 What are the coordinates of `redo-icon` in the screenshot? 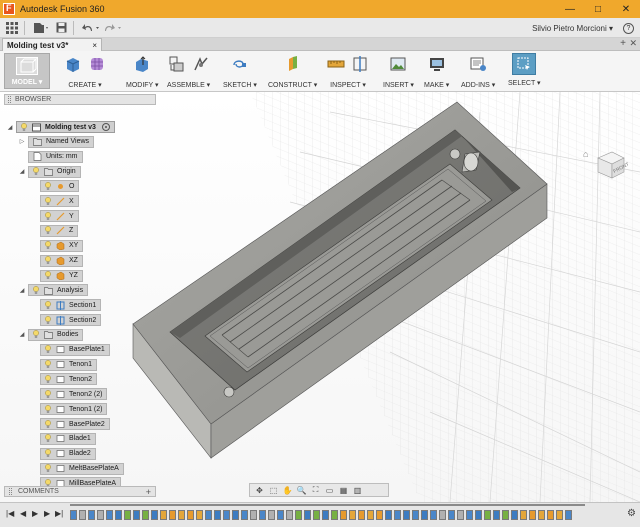 It's located at (113, 28).